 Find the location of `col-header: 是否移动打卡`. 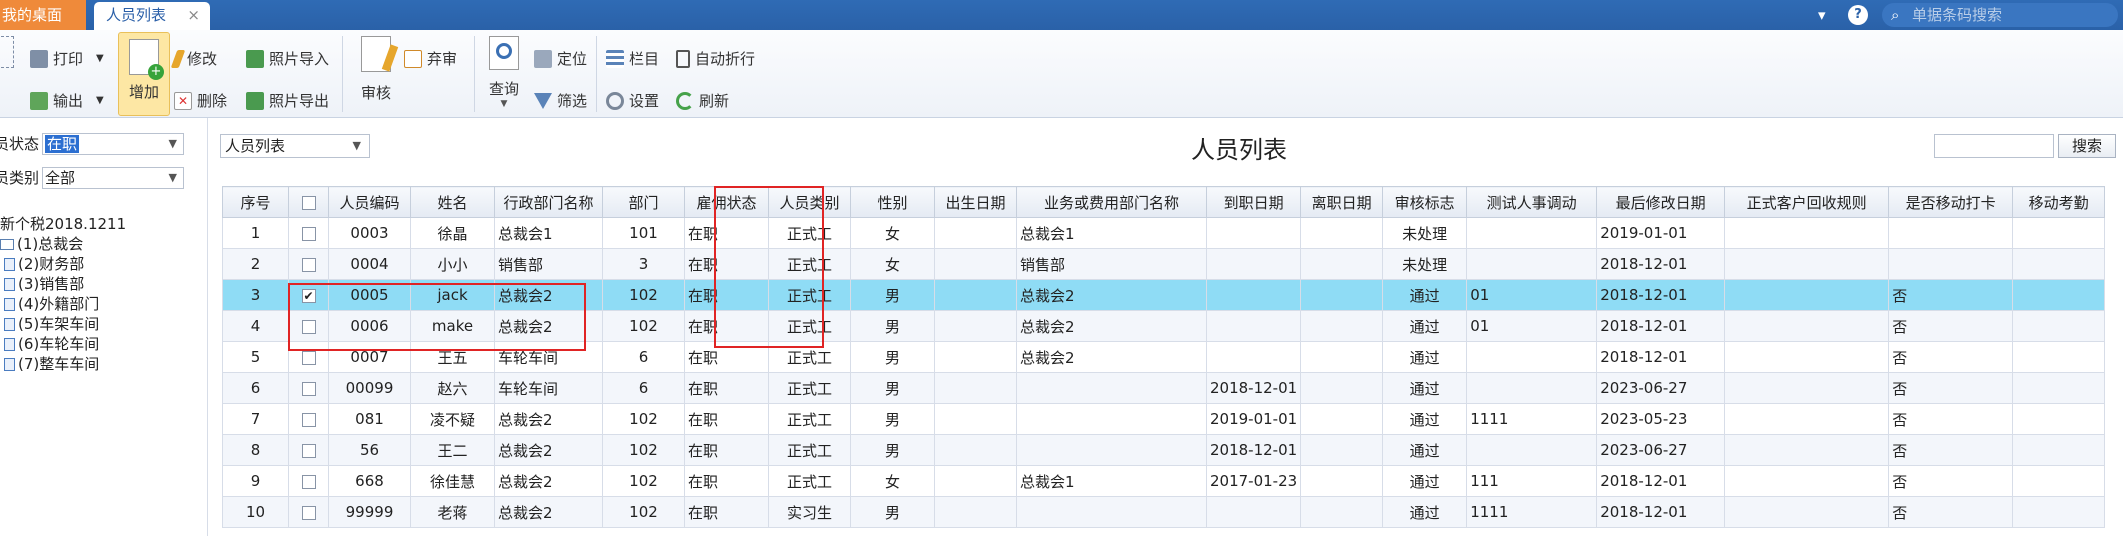

col-header: 是否移动打卡 is located at coordinates (1951, 202).